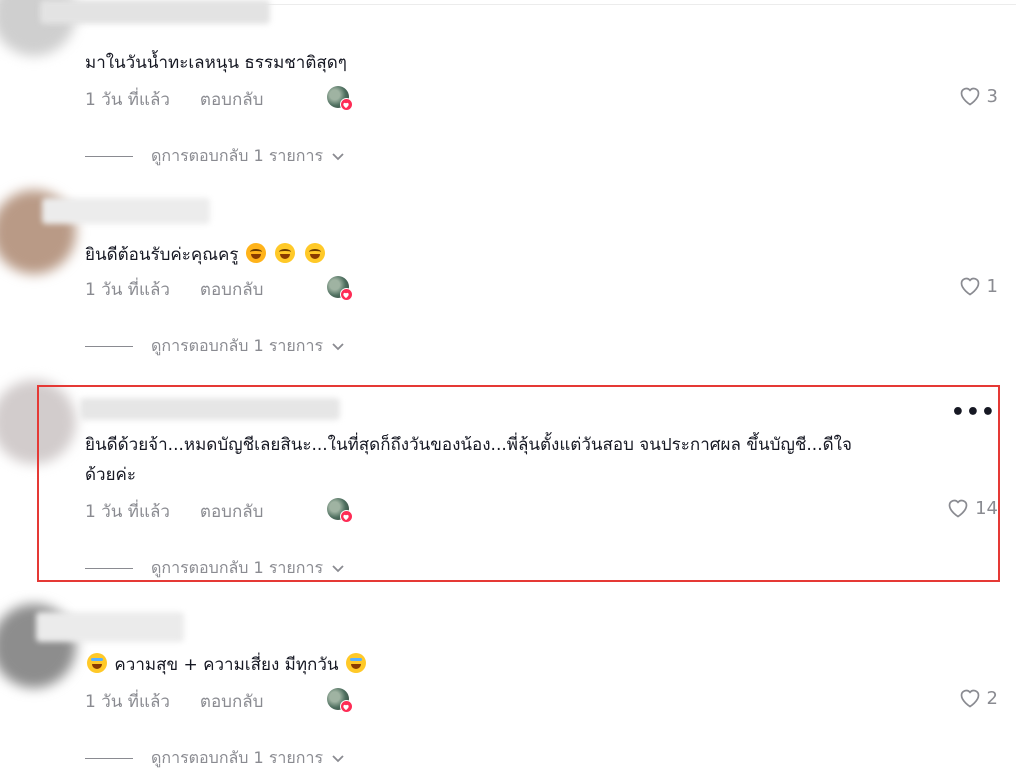 The width and height of the screenshot is (1016, 771). What do you see at coordinates (226, 665) in the screenshot?
I see `comment-text-content: ความสุข + ความเสี่ยง มีทุกวัน` at bounding box center [226, 665].